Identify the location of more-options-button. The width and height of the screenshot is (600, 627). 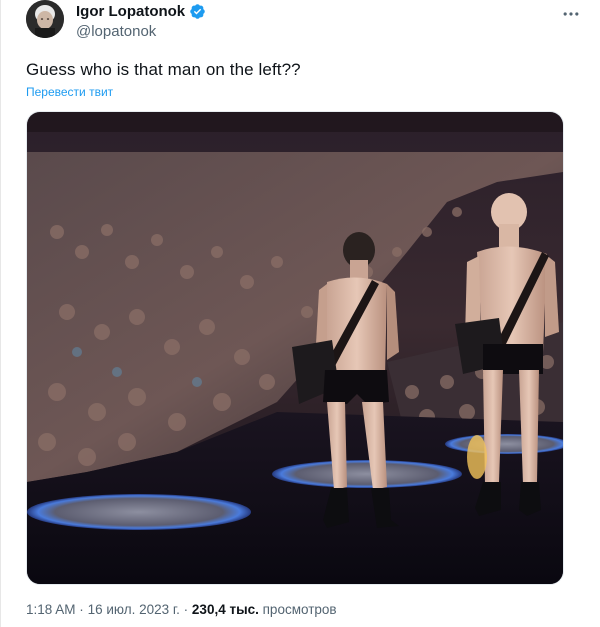
(571, 14).